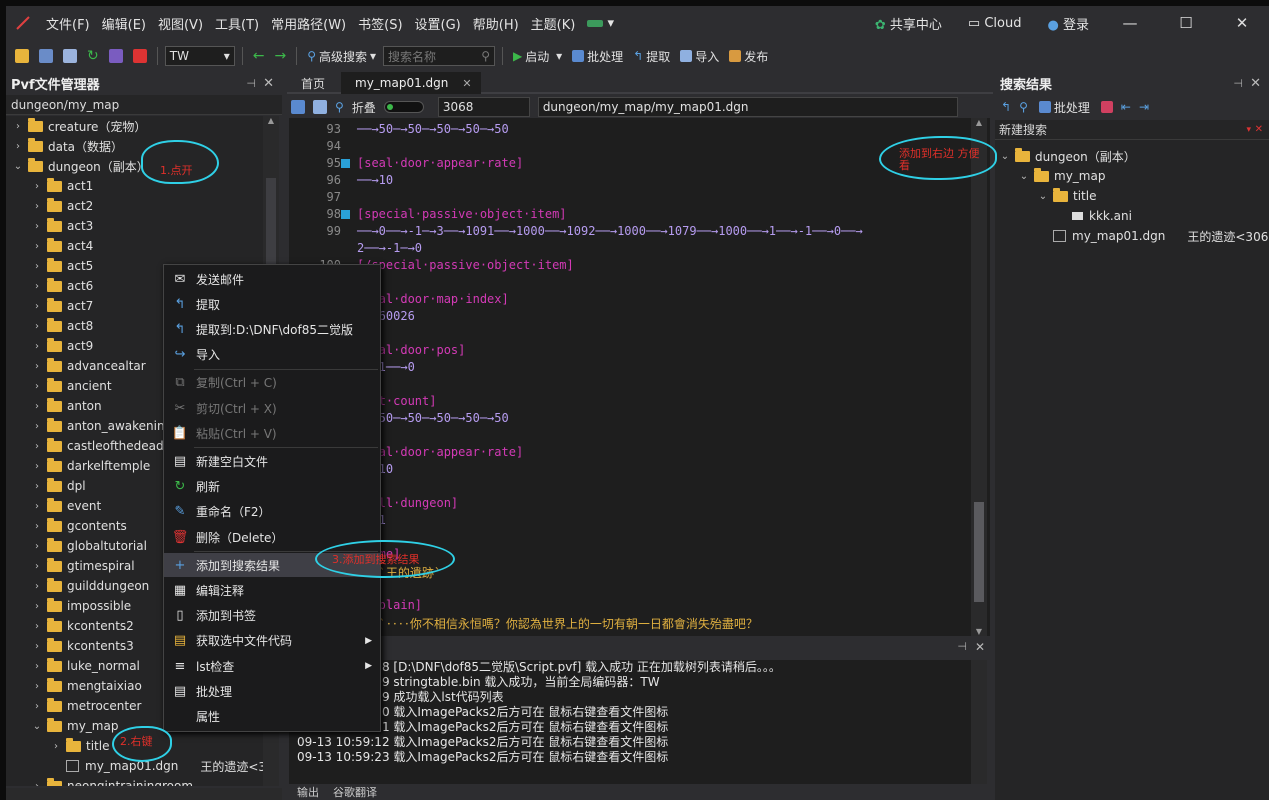 The width and height of the screenshot is (1269, 800). What do you see at coordinates (62, 346) in the screenshot?
I see `tree-folder: › act9` at bounding box center [62, 346].